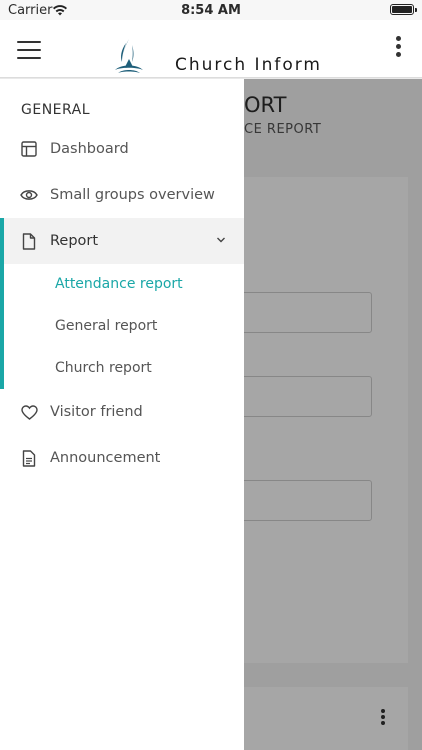  What do you see at coordinates (211, 49) in the screenshot?
I see `app-header: Church Inform` at bounding box center [211, 49].